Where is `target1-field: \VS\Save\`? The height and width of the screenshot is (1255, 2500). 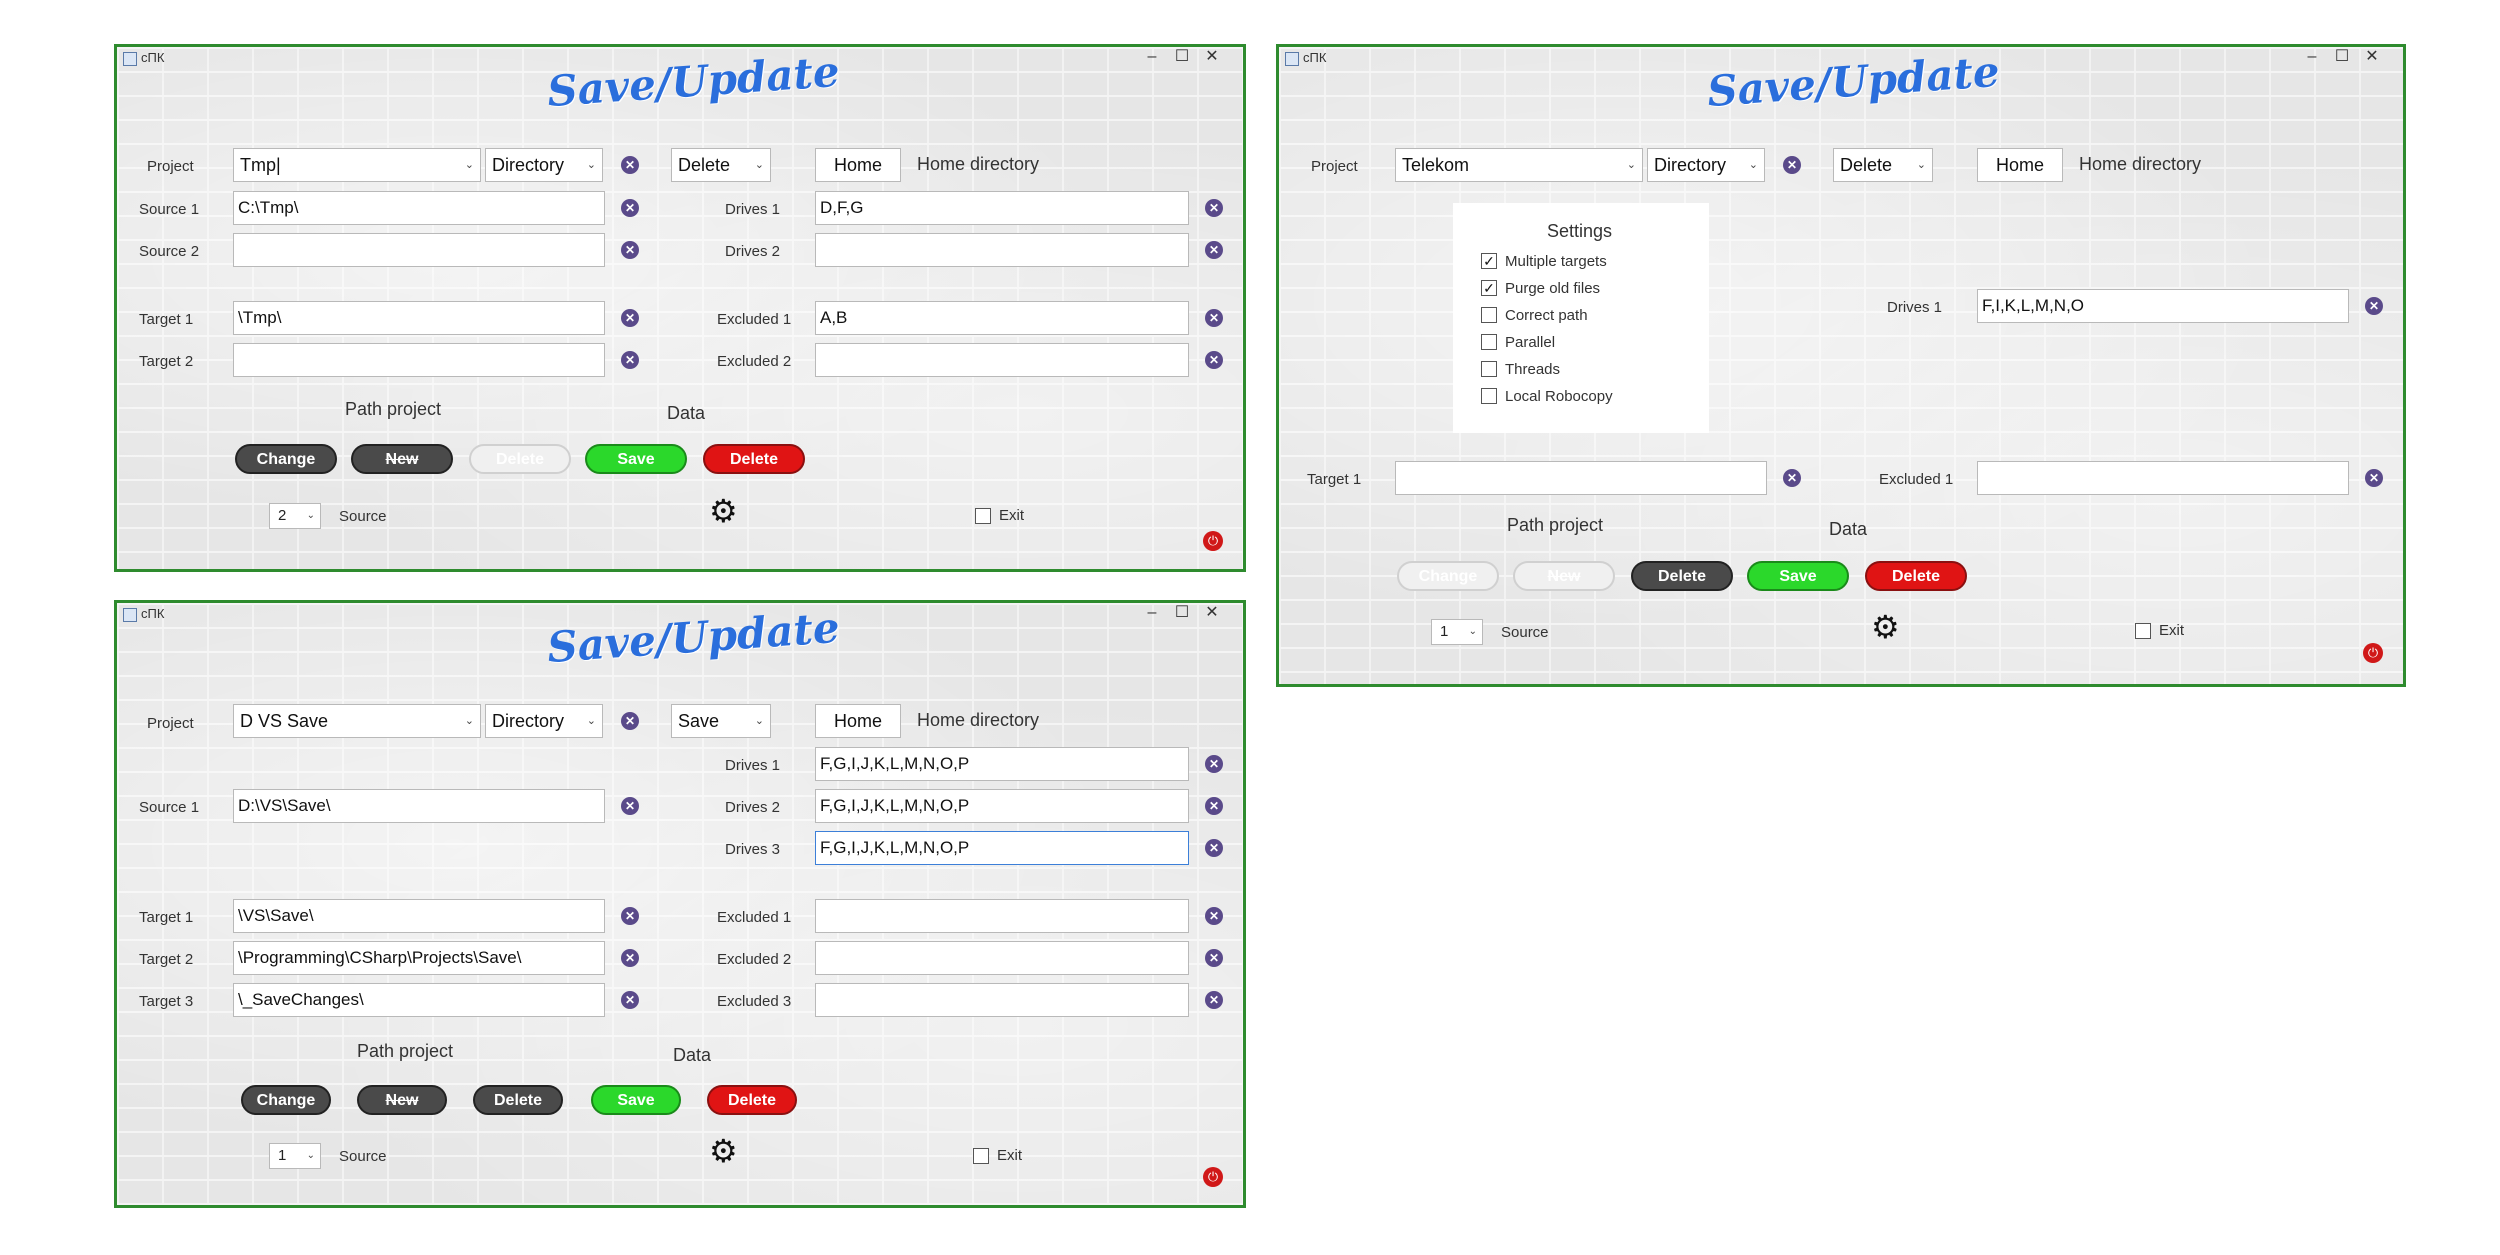
target1-field: \VS\Save\ is located at coordinates (419, 916).